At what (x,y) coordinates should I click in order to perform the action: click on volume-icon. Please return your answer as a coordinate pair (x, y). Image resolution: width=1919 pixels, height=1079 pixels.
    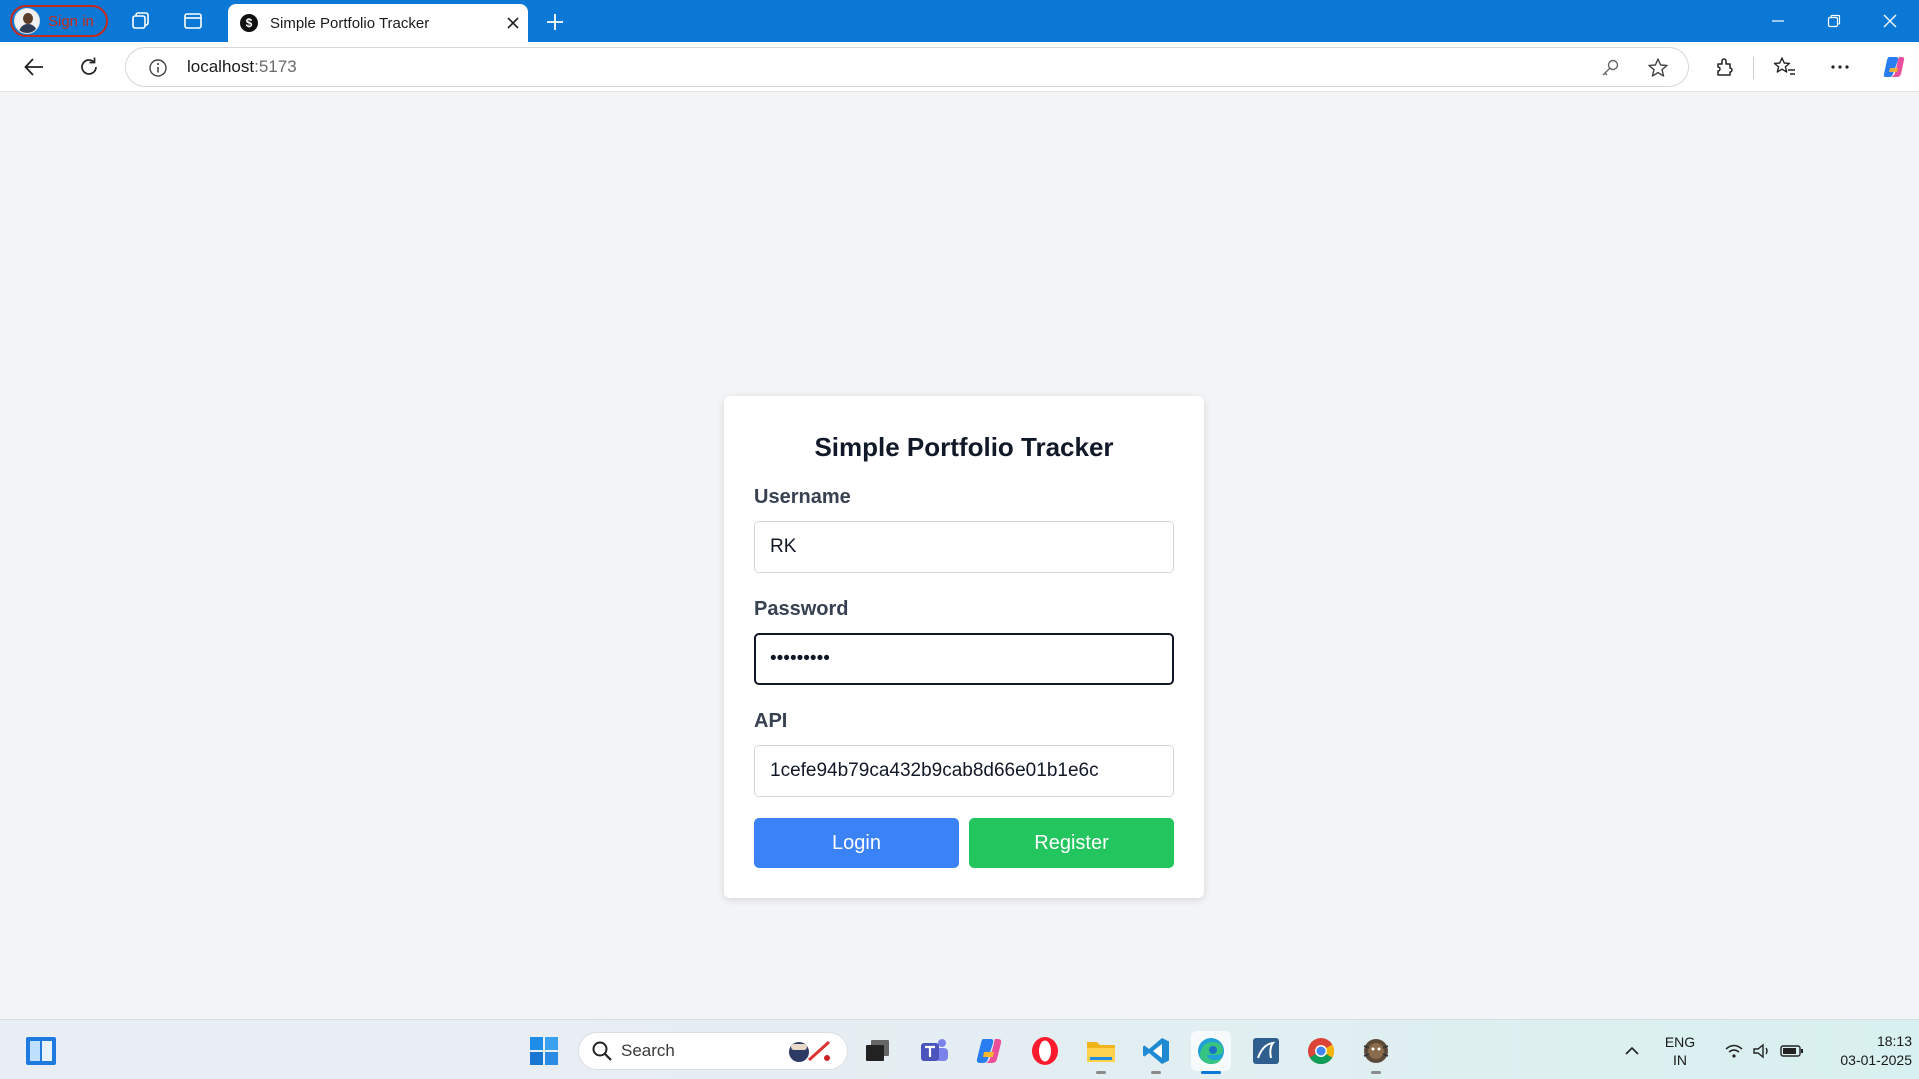
    Looking at the image, I should click on (1760, 1051).